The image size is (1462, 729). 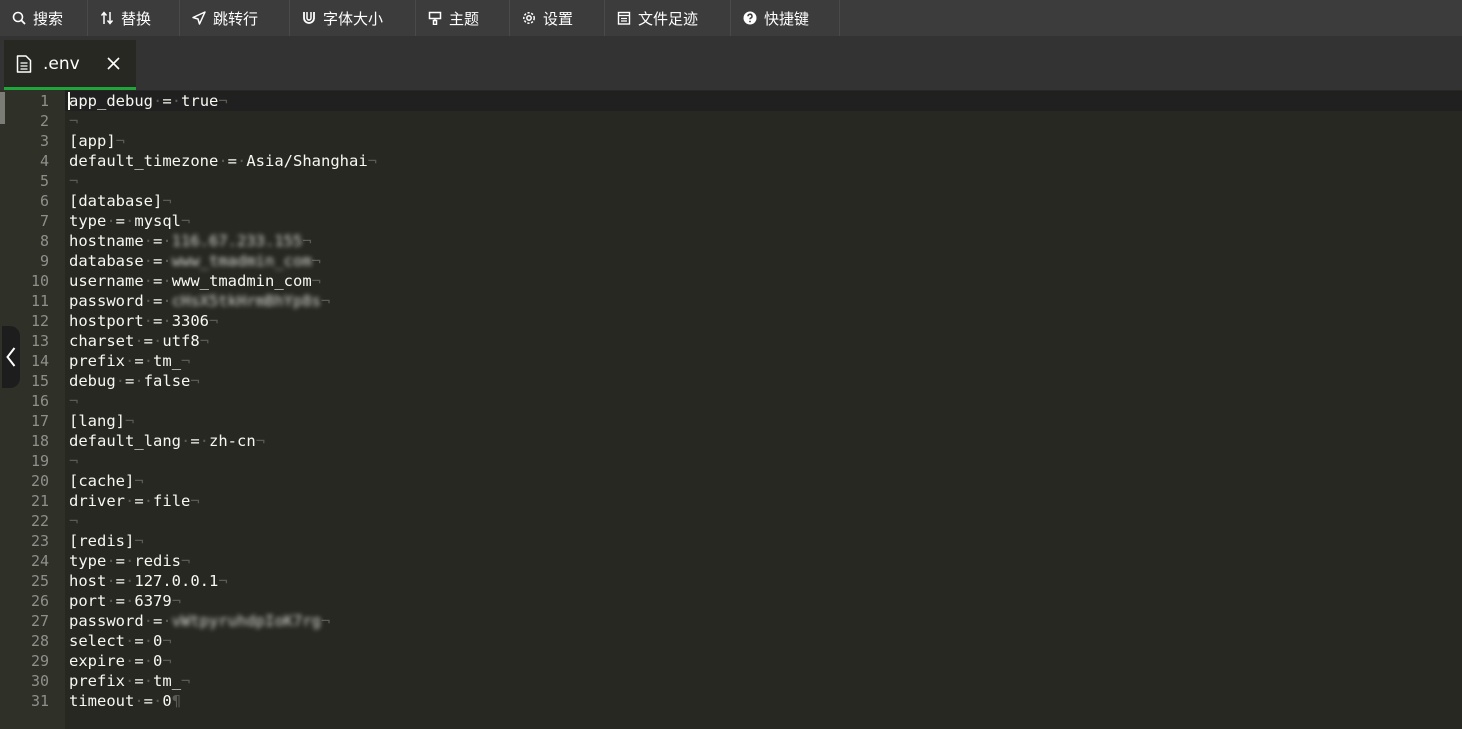 I want to click on line-number: 18, so click(x=39, y=441).